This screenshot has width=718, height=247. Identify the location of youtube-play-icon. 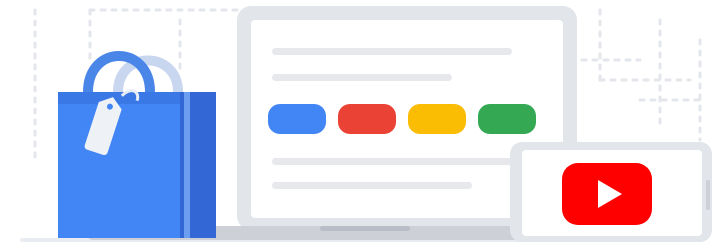
(607, 194).